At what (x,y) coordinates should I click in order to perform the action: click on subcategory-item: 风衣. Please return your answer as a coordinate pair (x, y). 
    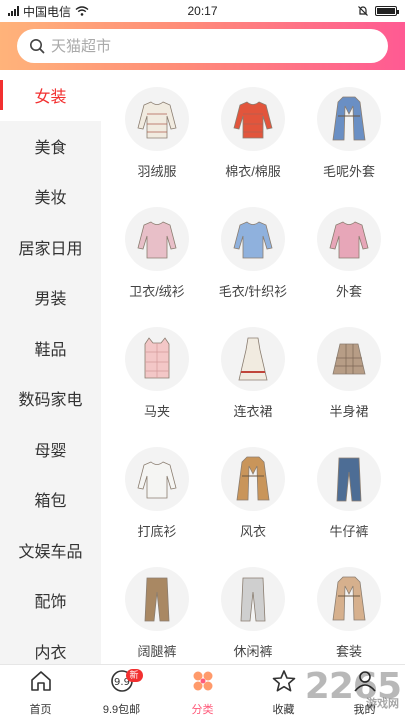
    Looking at the image, I should click on (253, 507).